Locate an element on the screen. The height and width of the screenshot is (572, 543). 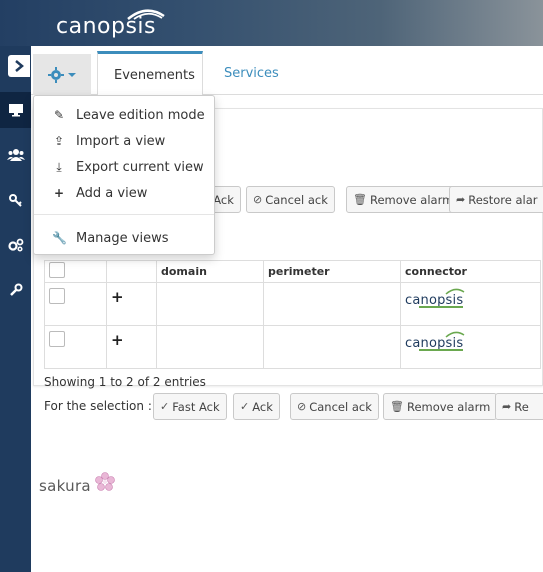
menu-item-add-view: + Add a view is located at coordinates (124, 193).